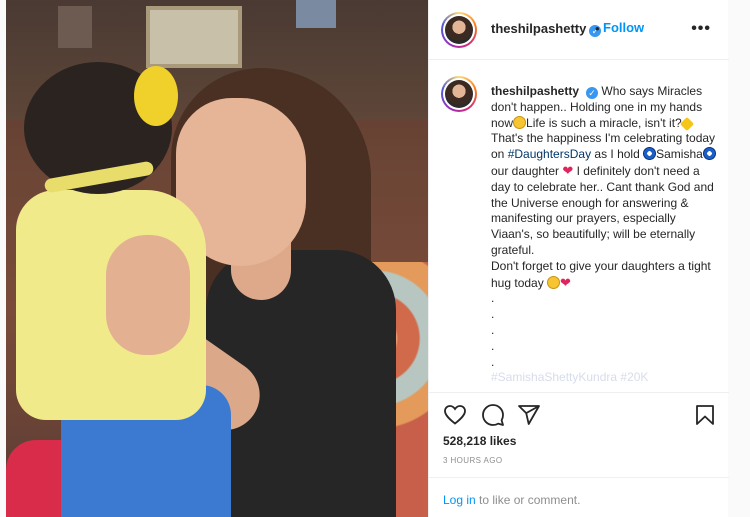 The image size is (750, 517). What do you see at coordinates (520, 122) in the screenshot?
I see `smile-emoji-icon` at bounding box center [520, 122].